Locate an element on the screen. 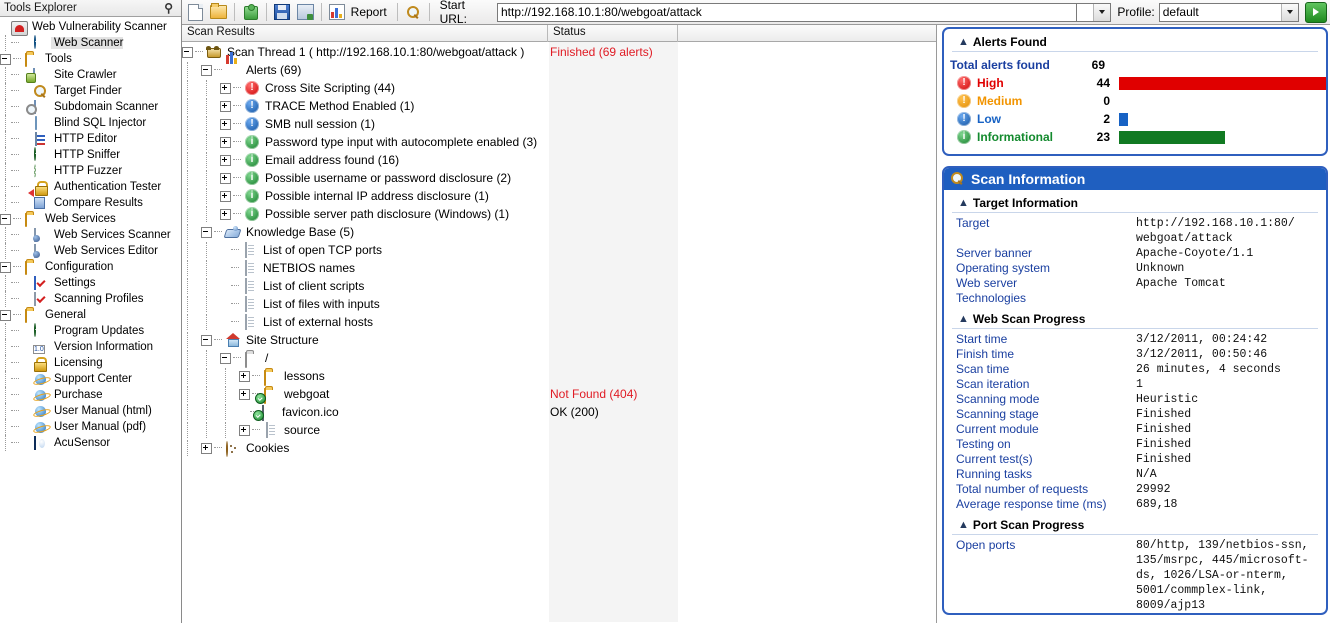 The width and height of the screenshot is (1330, 623). info-row-label: Current test(s) is located at coordinates (1046, 459).